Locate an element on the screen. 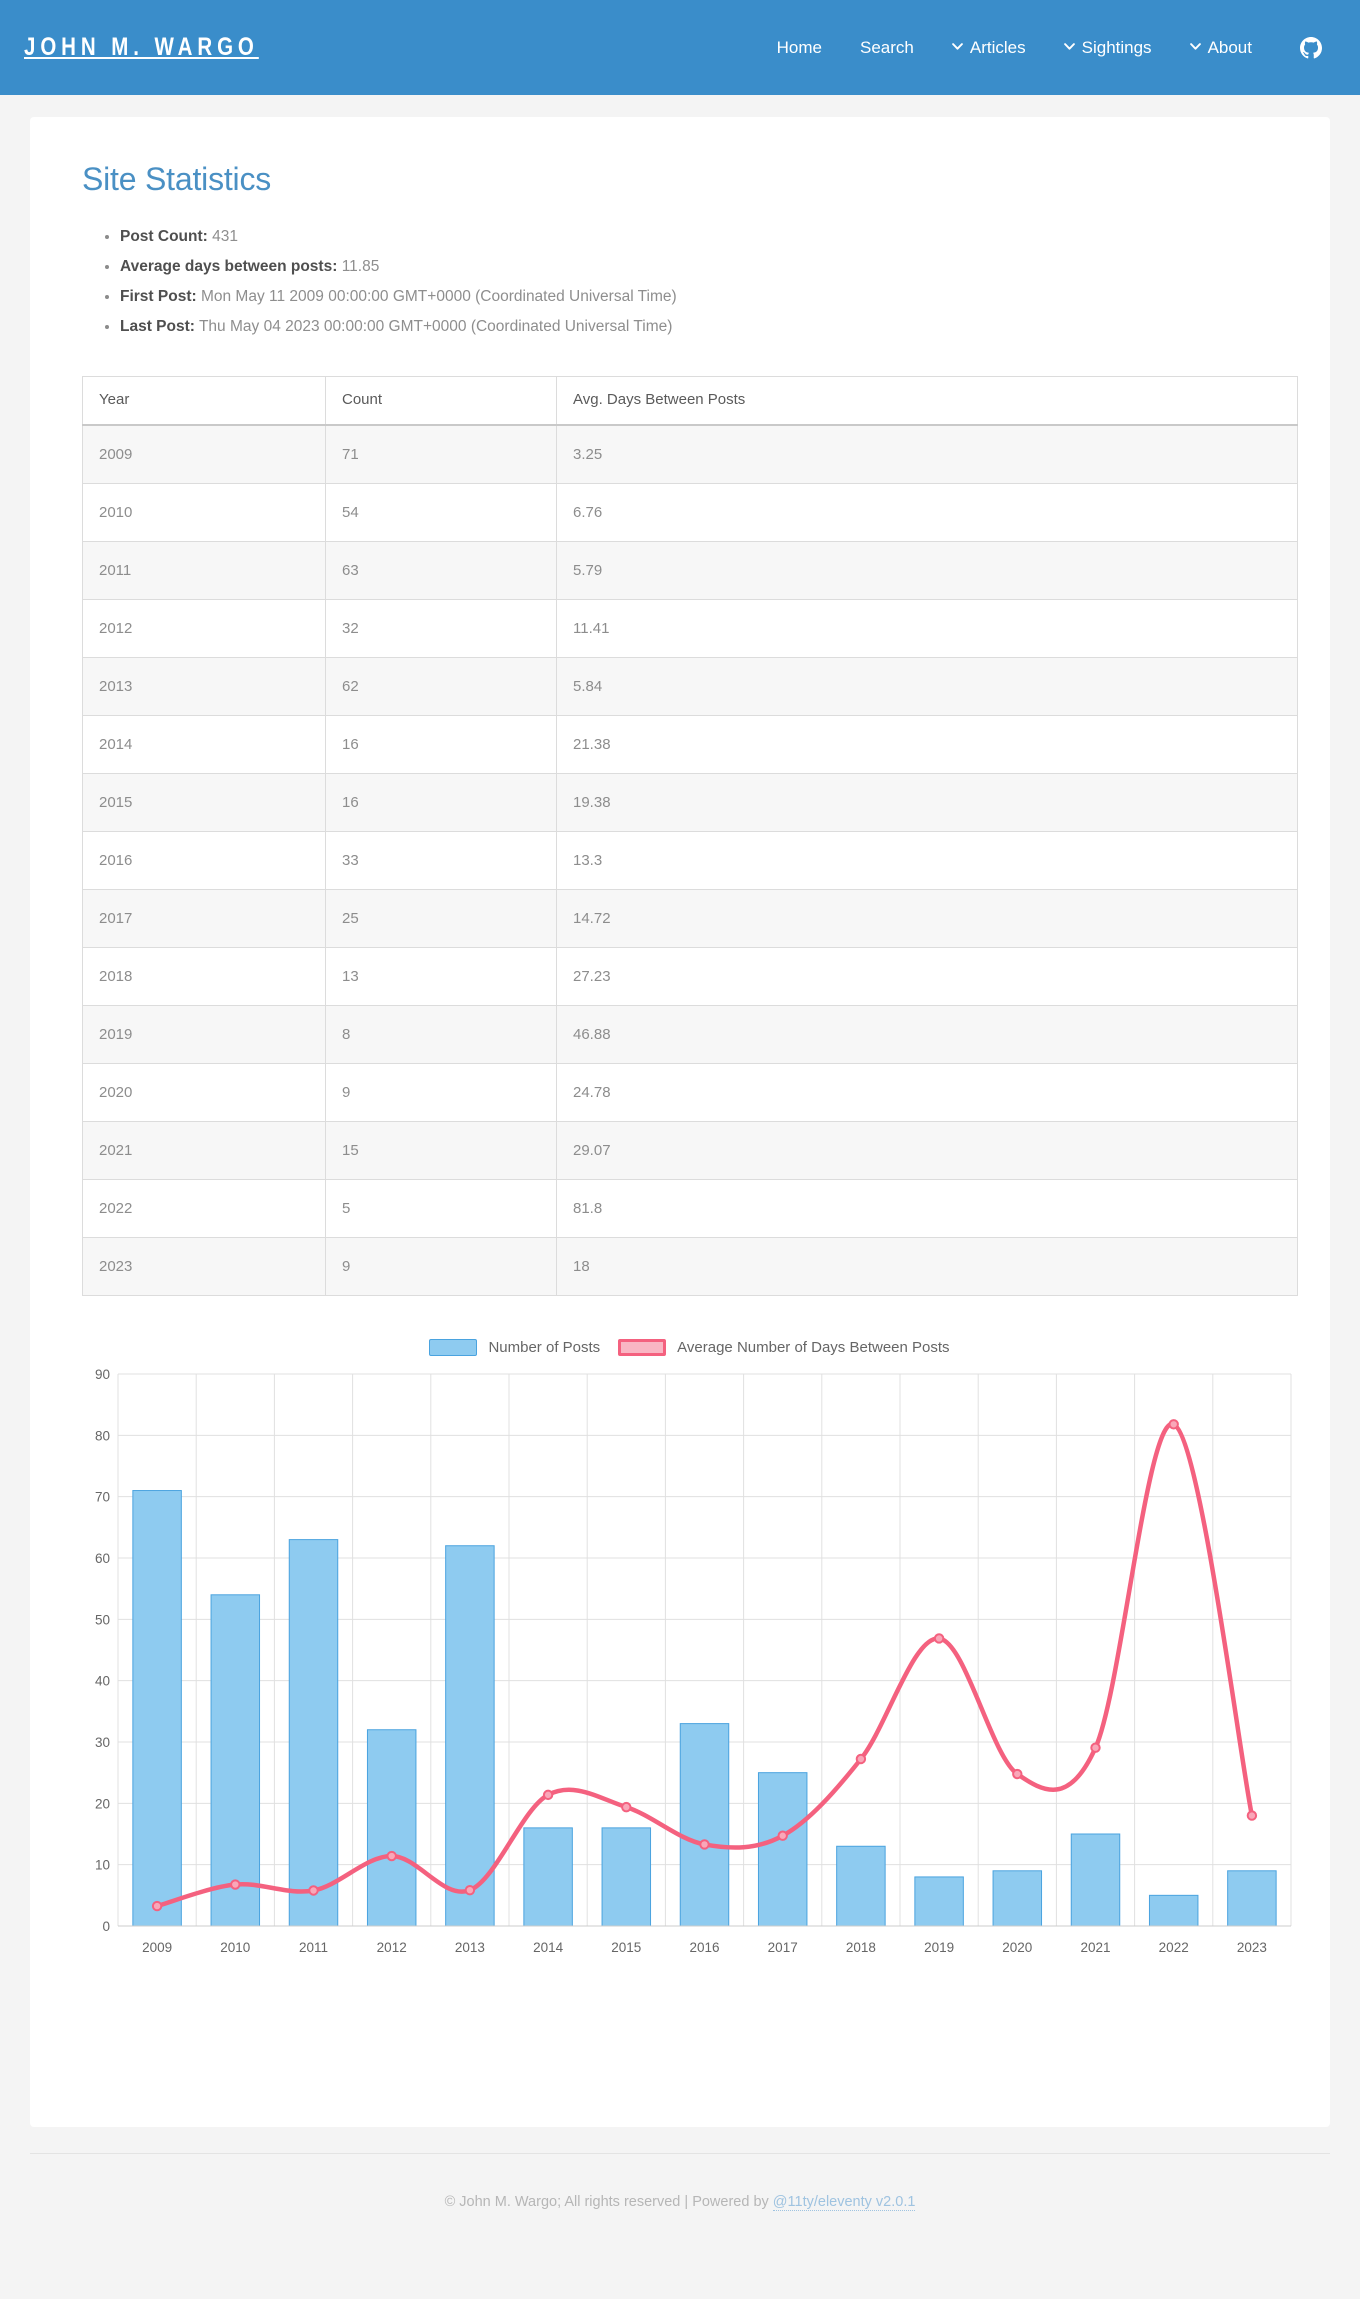 The height and width of the screenshot is (2299, 1360). nav-item-label: Home is located at coordinates (799, 47).